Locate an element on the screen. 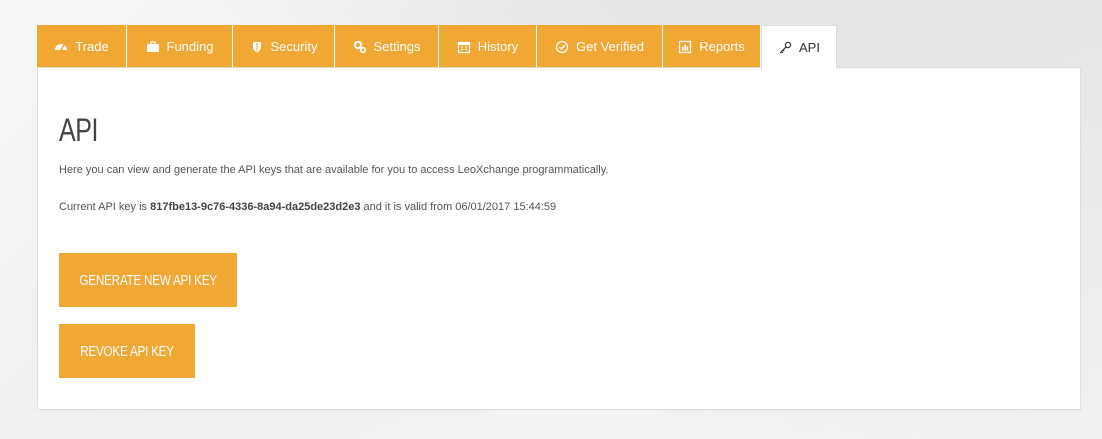  tab-get-verified: Get Verified is located at coordinates (600, 46).